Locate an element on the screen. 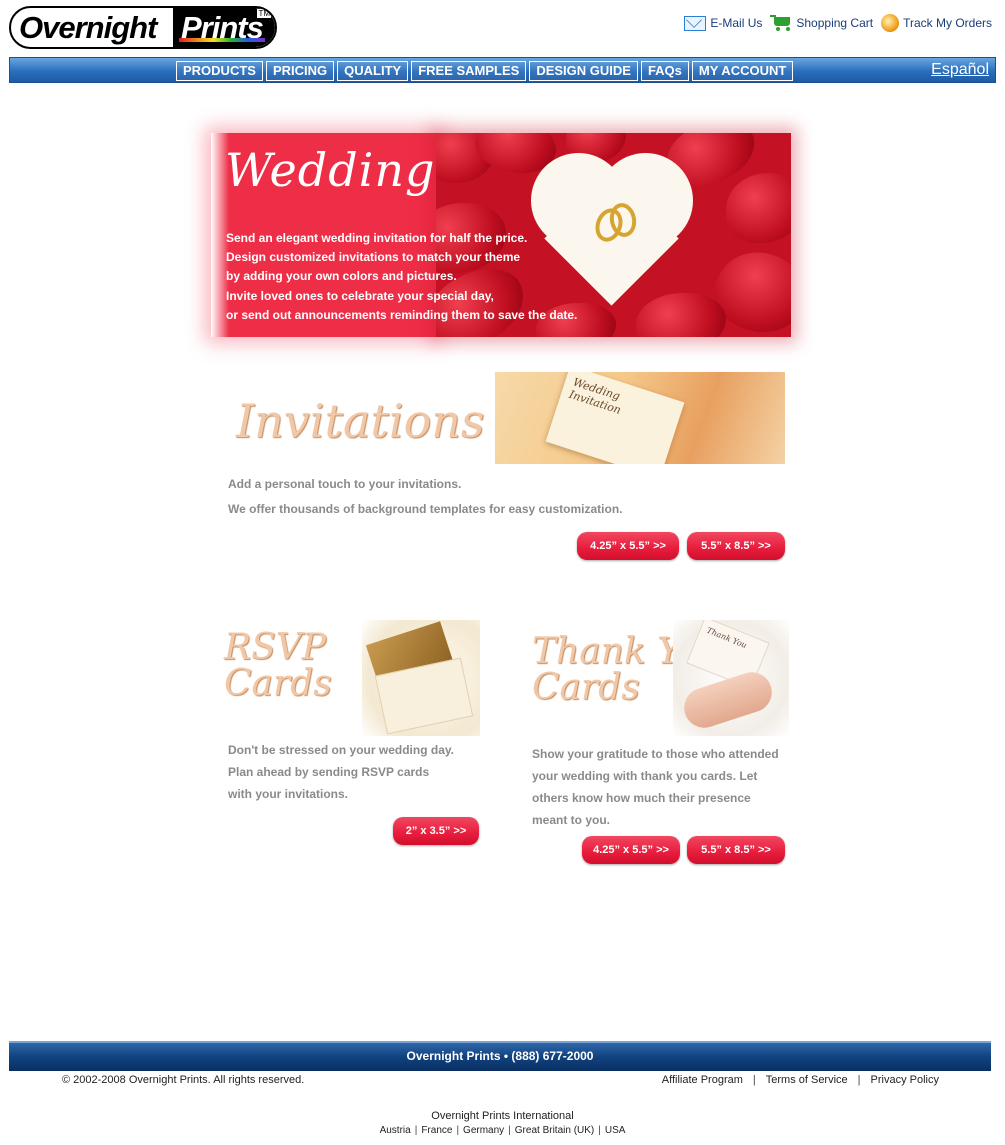 Image resolution: width=1005 pixels, height=1145 pixels. intl-germany-link: Germany is located at coordinates (483, 1130).